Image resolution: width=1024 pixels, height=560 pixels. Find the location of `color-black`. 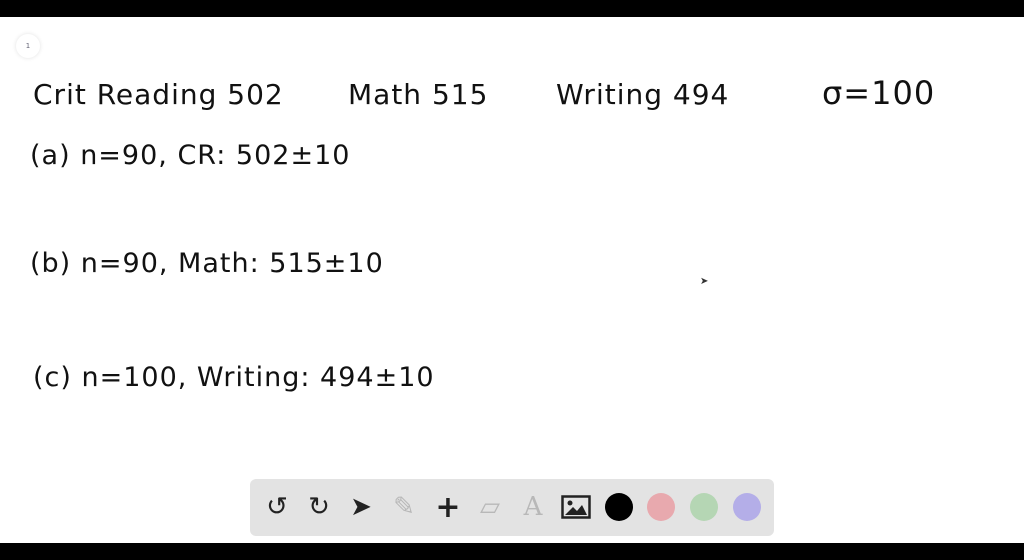

color-black is located at coordinates (619, 507).